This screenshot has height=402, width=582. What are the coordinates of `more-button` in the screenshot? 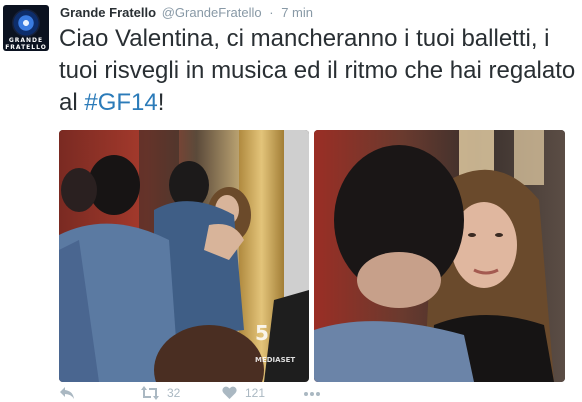 It's located at (312, 394).